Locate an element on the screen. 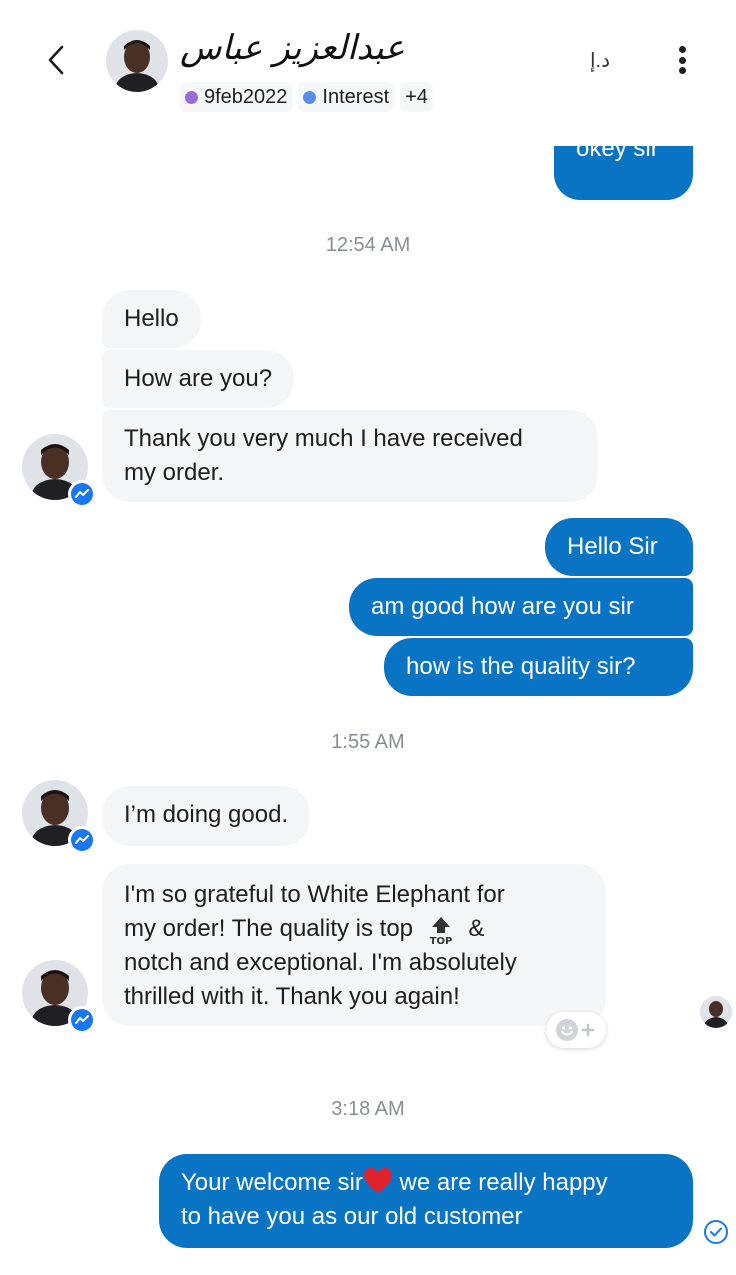  incoming-message: I’m doing good. is located at coordinates (206, 816).